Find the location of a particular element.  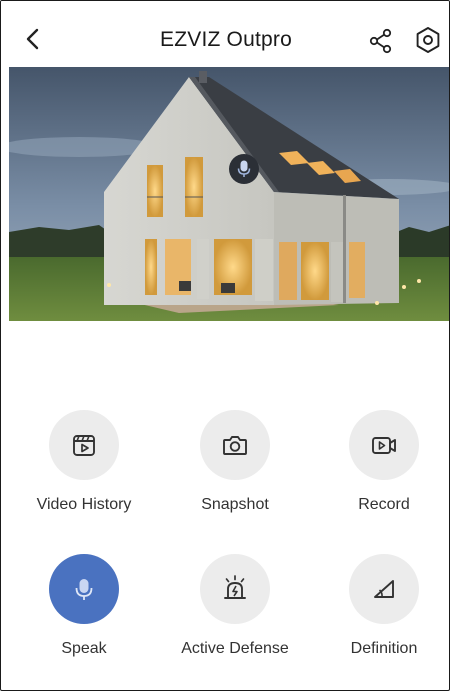

share-icon is located at coordinates (380, 41).